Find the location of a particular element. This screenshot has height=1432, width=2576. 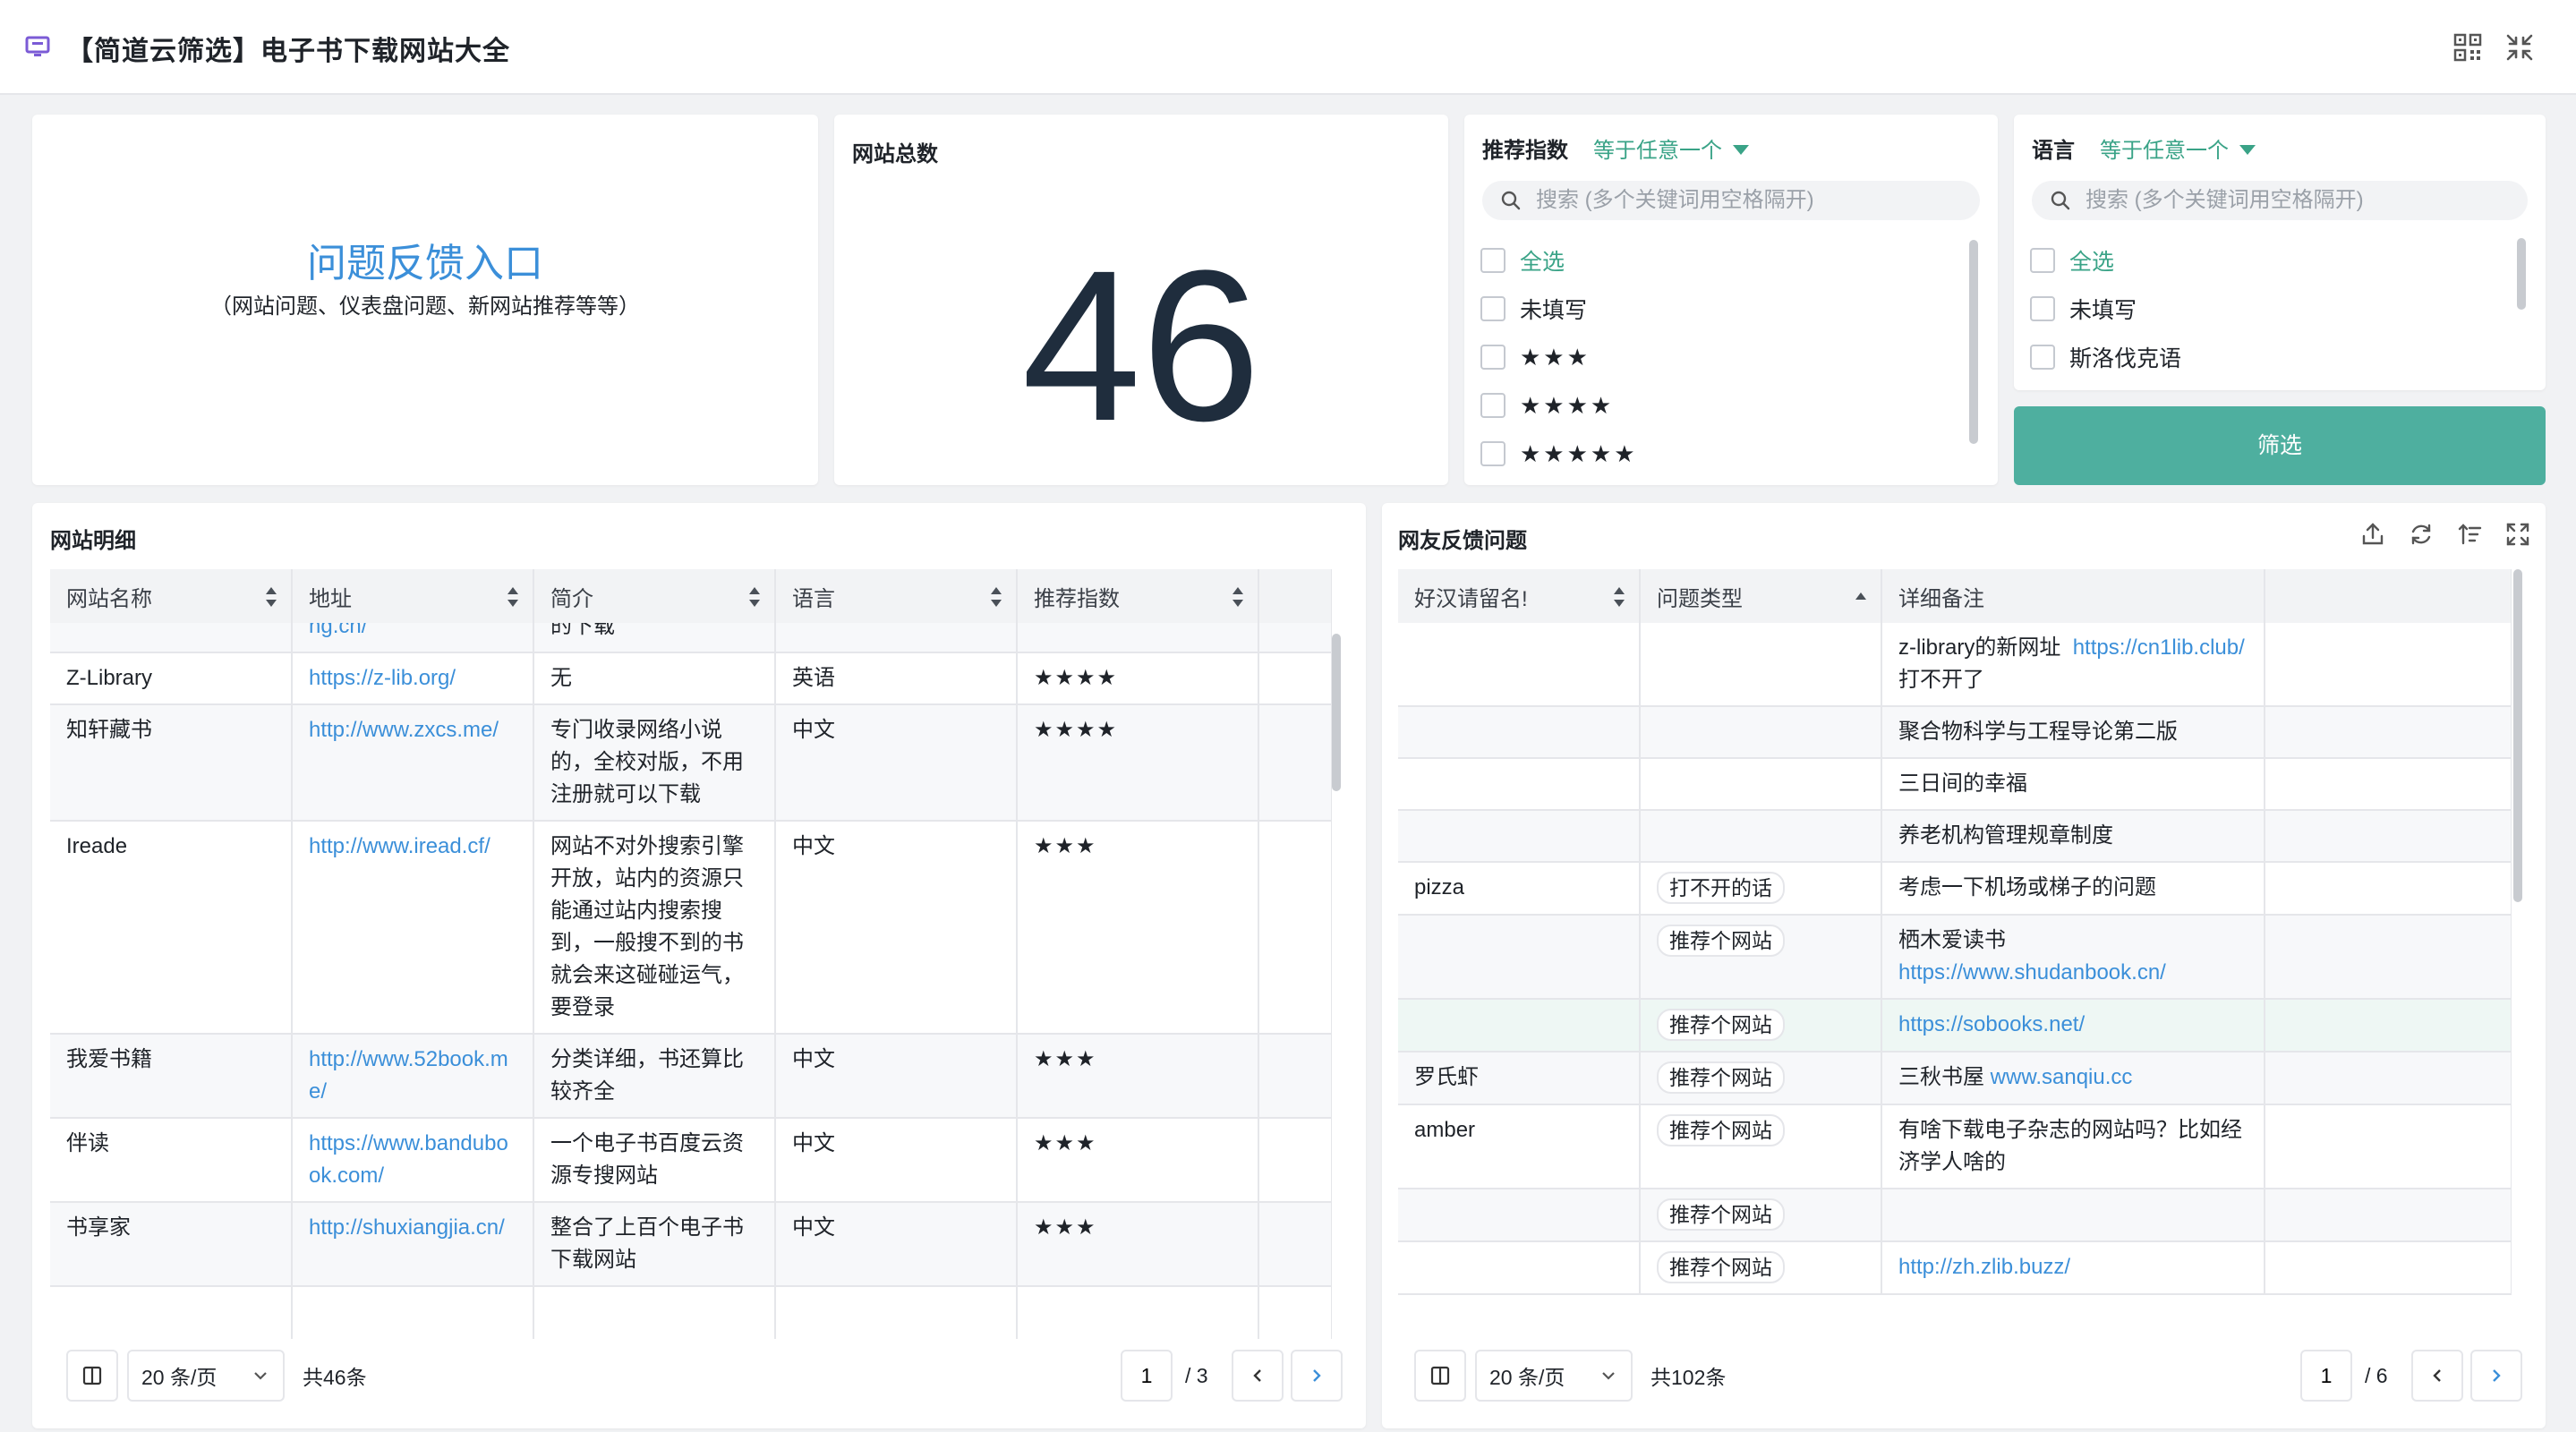

col-site-desc: 简介 is located at coordinates (654, 596).